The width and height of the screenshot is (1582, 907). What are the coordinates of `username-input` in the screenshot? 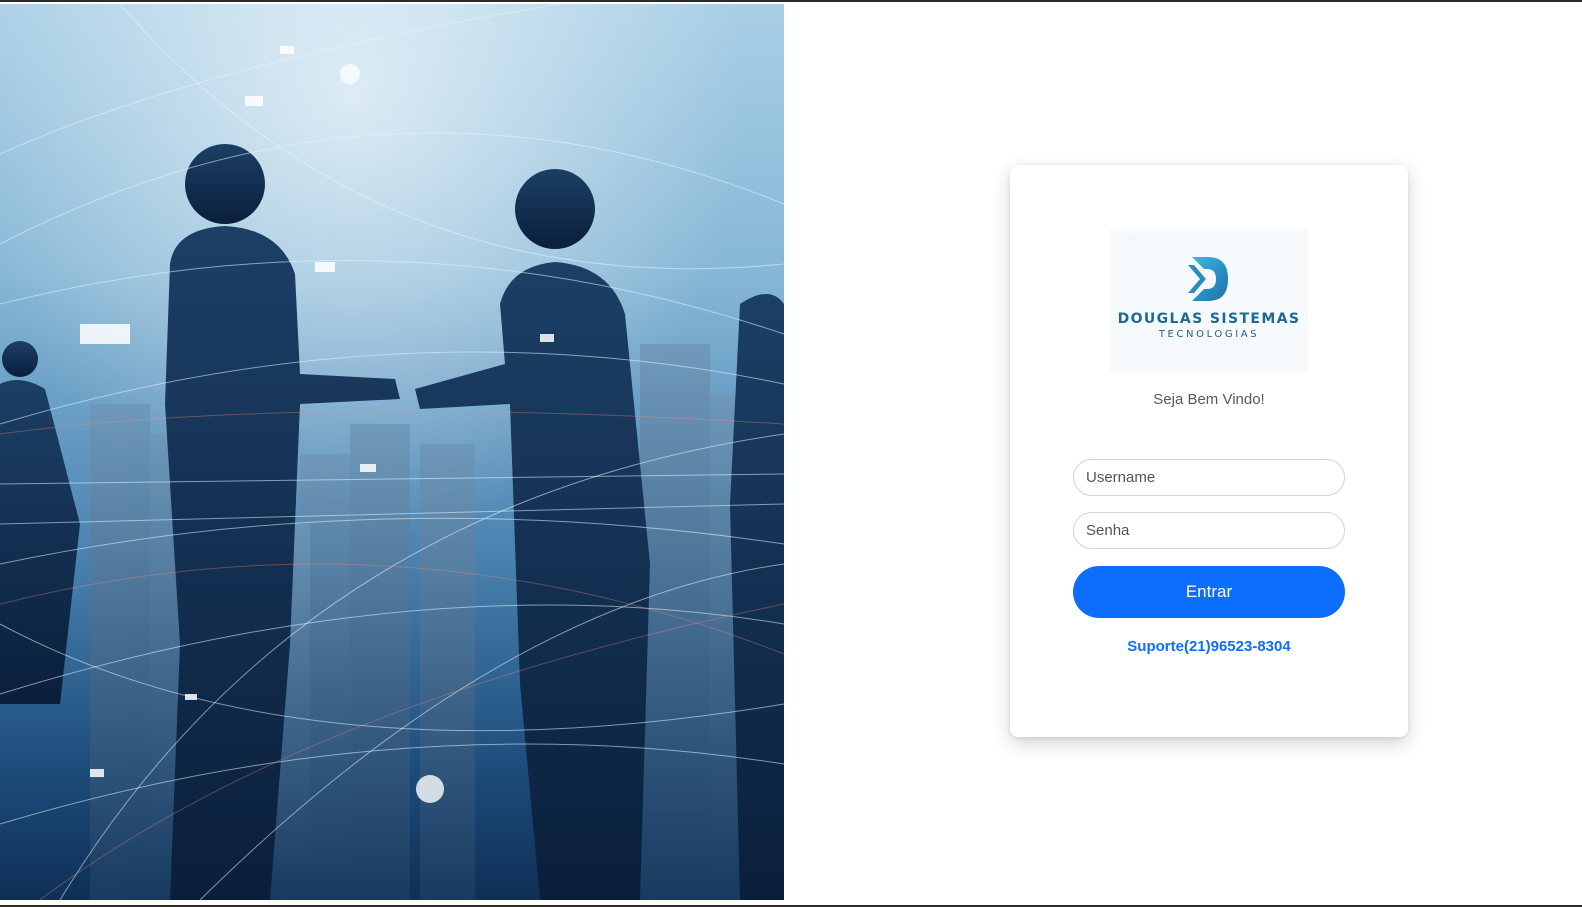 It's located at (1209, 477).